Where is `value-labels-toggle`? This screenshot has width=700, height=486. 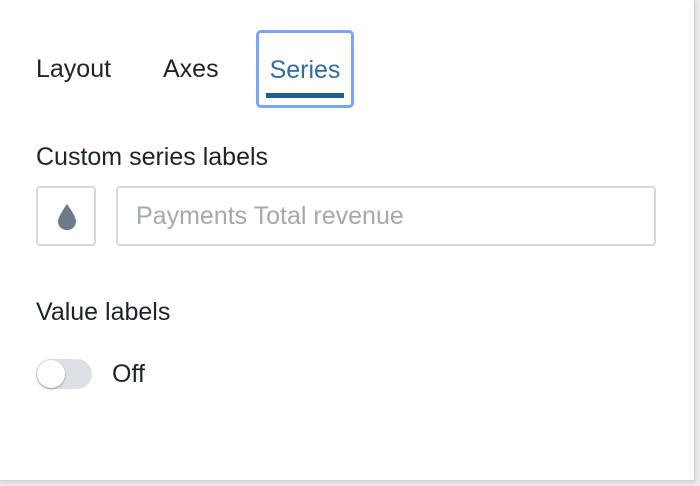
value-labels-toggle is located at coordinates (64, 374).